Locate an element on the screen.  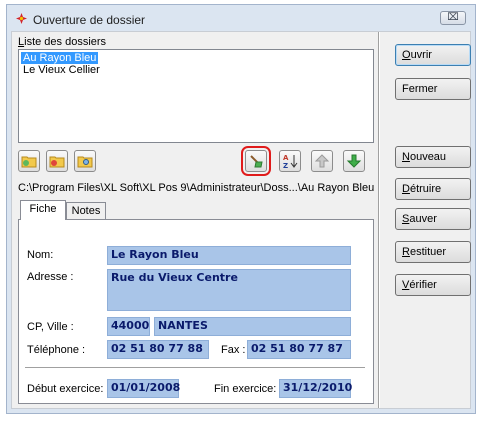
move-up-button is located at coordinates (322, 161).